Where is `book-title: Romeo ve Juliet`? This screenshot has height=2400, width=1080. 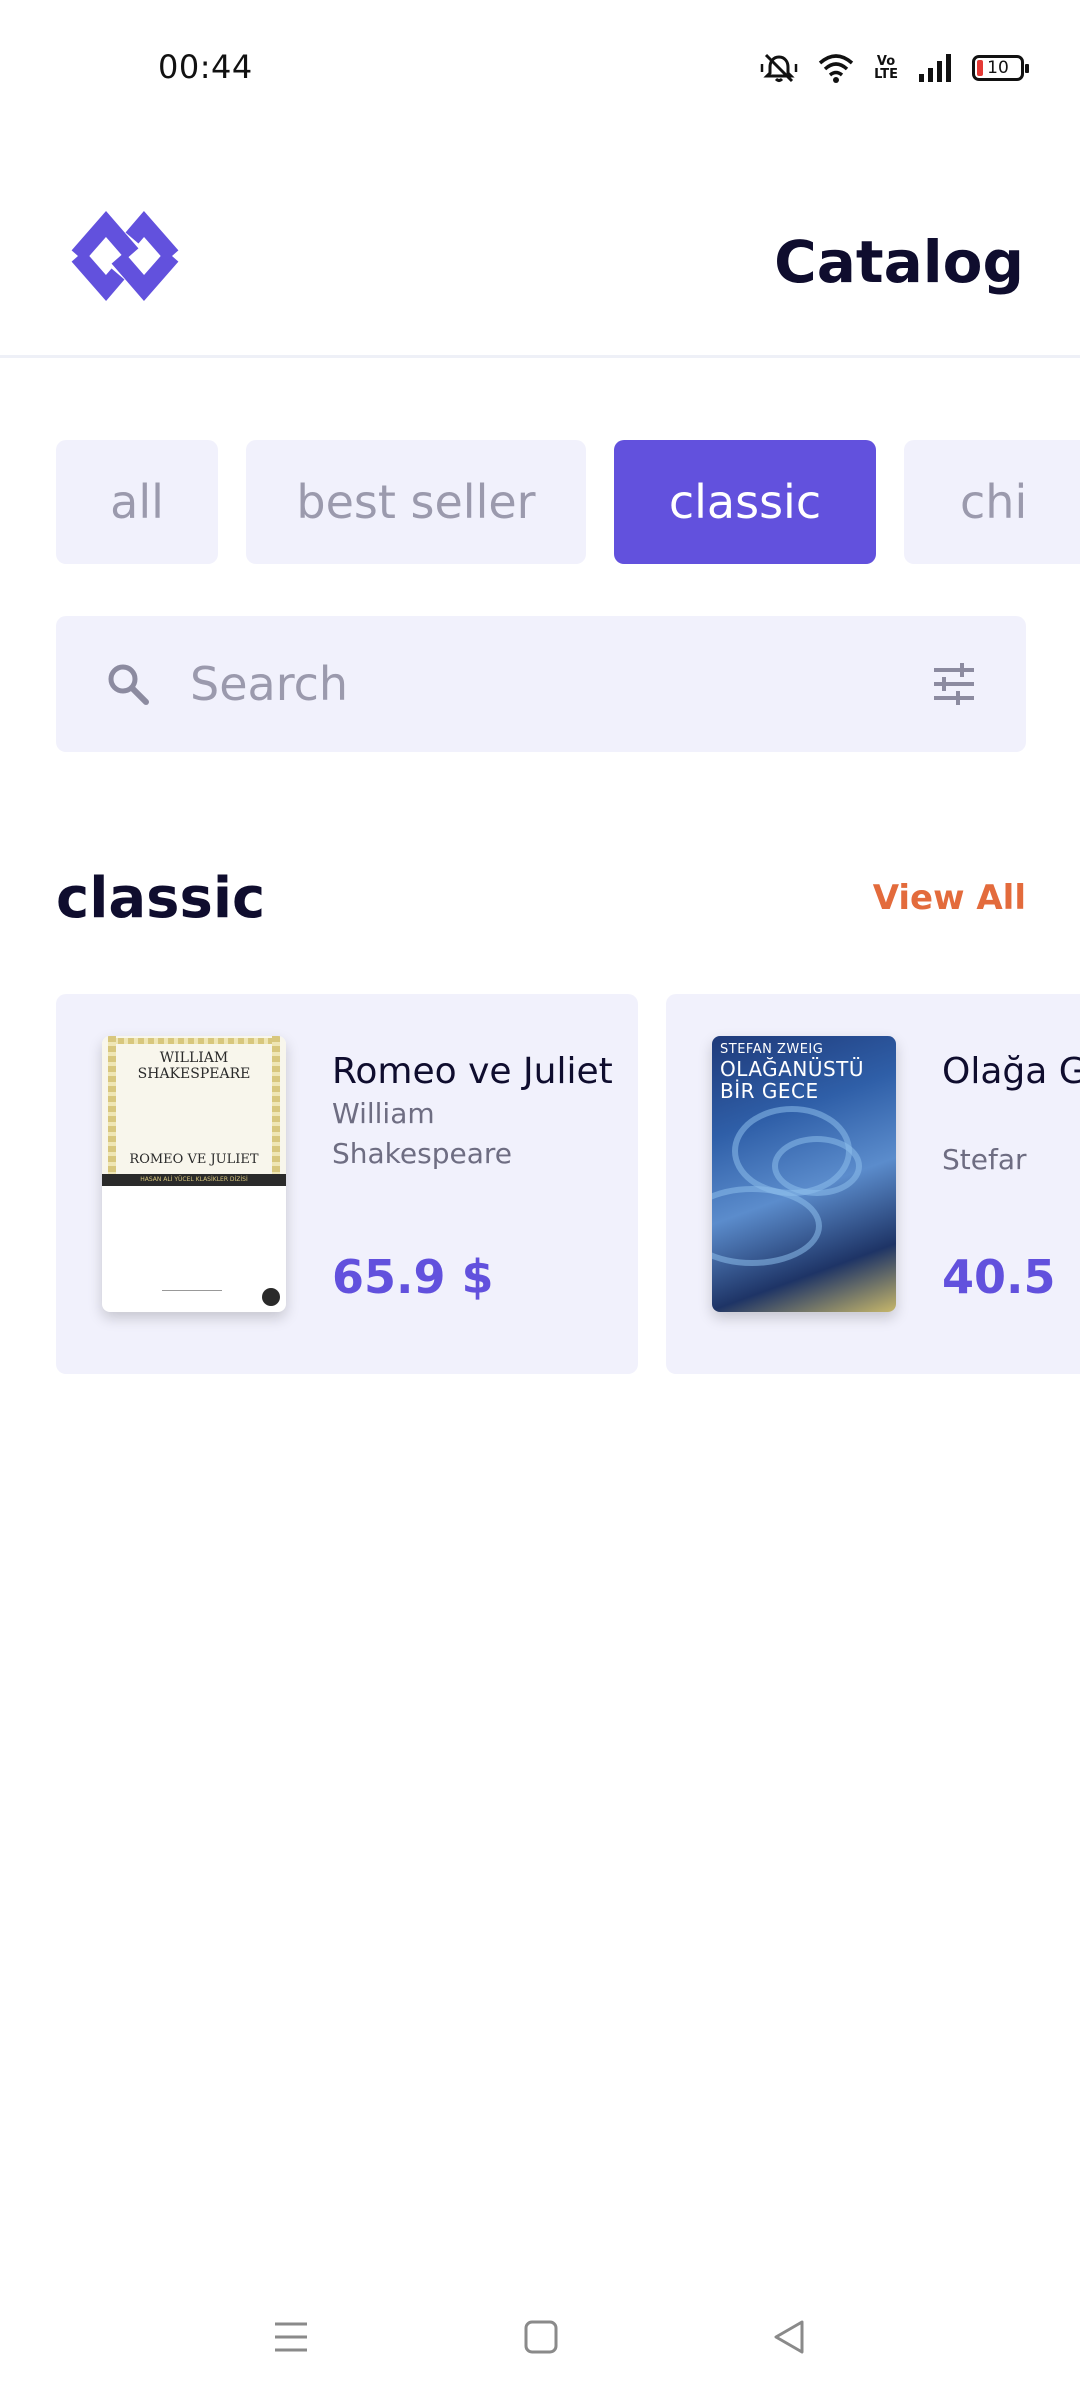
book-title: Romeo ve Juliet is located at coordinates (472, 1071).